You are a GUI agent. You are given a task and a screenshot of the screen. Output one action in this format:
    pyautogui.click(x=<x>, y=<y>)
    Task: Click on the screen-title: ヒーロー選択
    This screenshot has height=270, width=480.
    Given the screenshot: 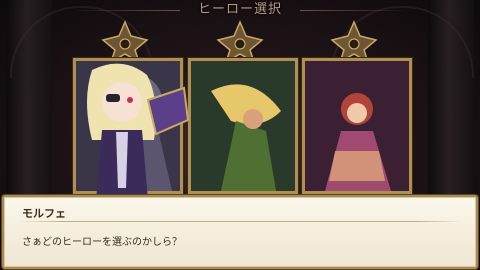 What is the action you would take?
    pyautogui.click(x=240, y=10)
    